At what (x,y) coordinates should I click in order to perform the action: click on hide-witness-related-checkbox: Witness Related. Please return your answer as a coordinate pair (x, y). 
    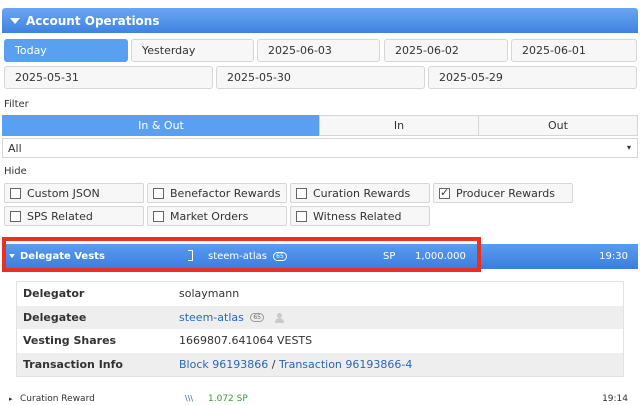
    Looking at the image, I should click on (360, 216).